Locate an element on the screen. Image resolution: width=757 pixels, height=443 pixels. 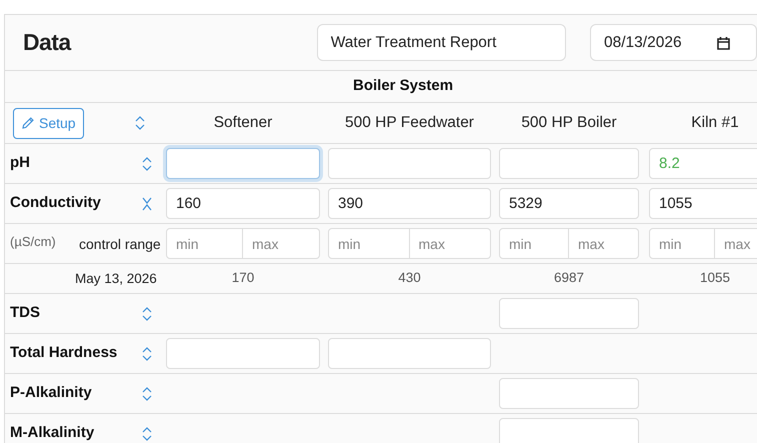
parameter-label: Total Hardness is located at coordinates (64, 353).